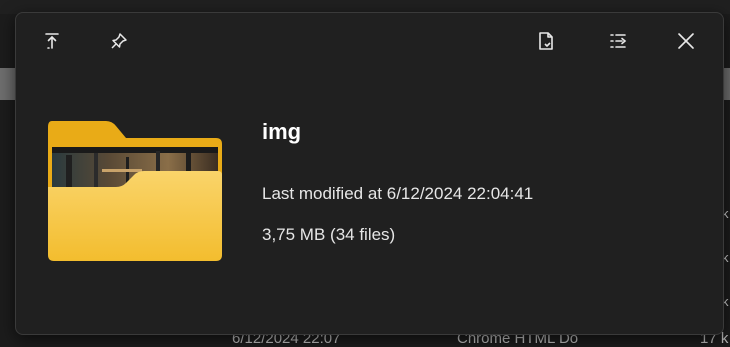  What do you see at coordinates (686, 41) in the screenshot?
I see `close-icon` at bounding box center [686, 41].